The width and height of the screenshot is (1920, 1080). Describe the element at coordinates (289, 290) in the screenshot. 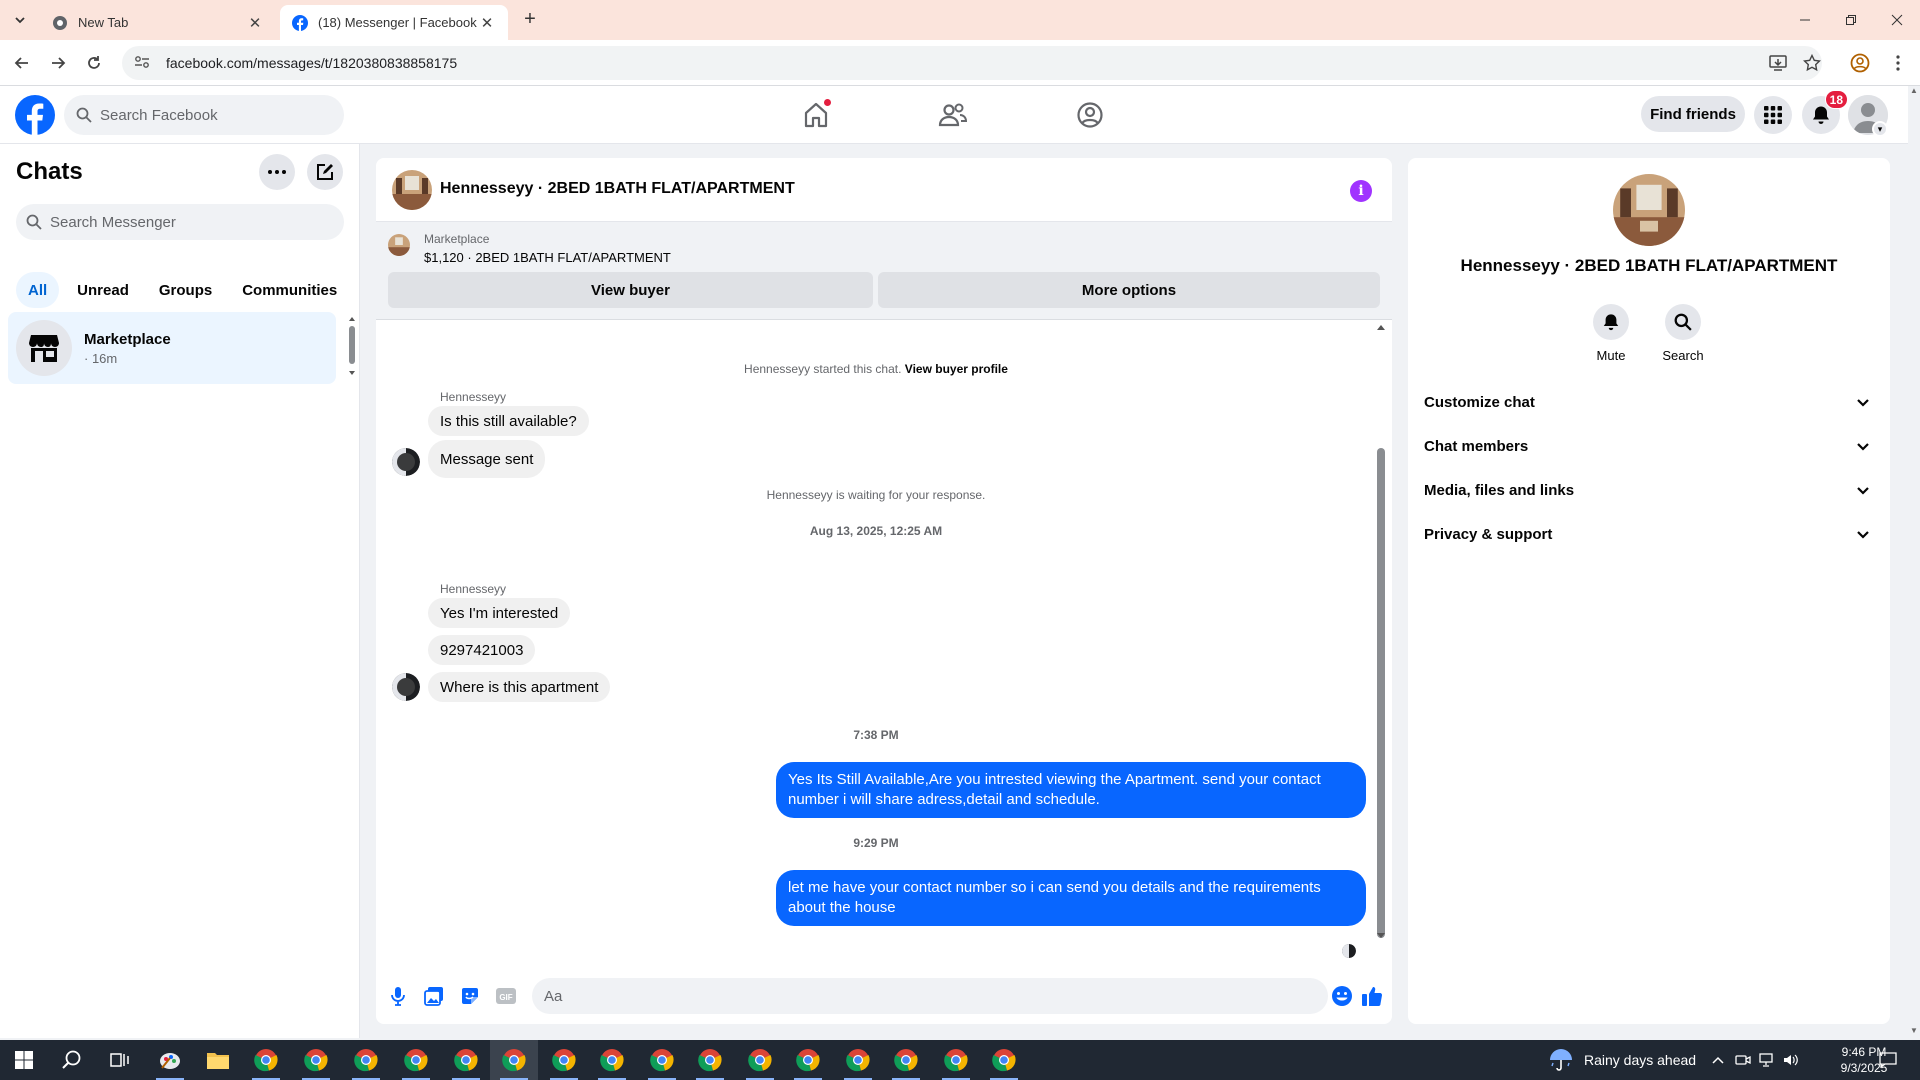

I see `filter-communities: Communities` at that location.